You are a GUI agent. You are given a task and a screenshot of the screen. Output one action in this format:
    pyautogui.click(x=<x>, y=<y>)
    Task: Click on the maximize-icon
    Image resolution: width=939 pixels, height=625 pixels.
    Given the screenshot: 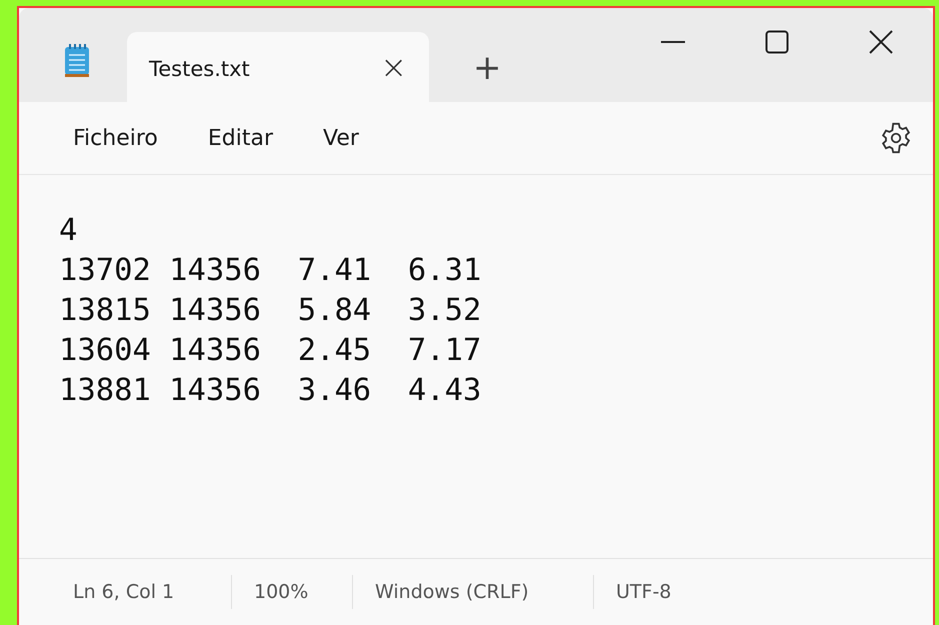 What is the action you would take?
    pyautogui.click(x=777, y=42)
    